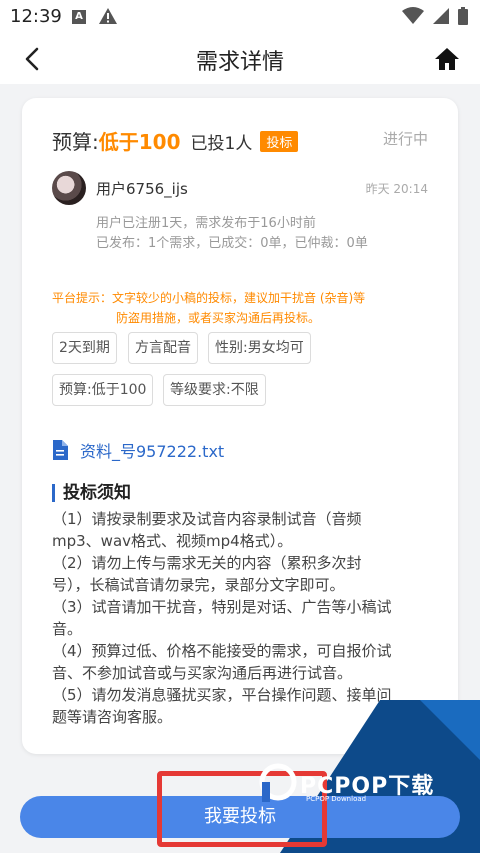 Image resolution: width=480 pixels, height=853 pixels. What do you see at coordinates (36, 16) in the screenshot?
I see `status-time: 12:39` at bounding box center [36, 16].